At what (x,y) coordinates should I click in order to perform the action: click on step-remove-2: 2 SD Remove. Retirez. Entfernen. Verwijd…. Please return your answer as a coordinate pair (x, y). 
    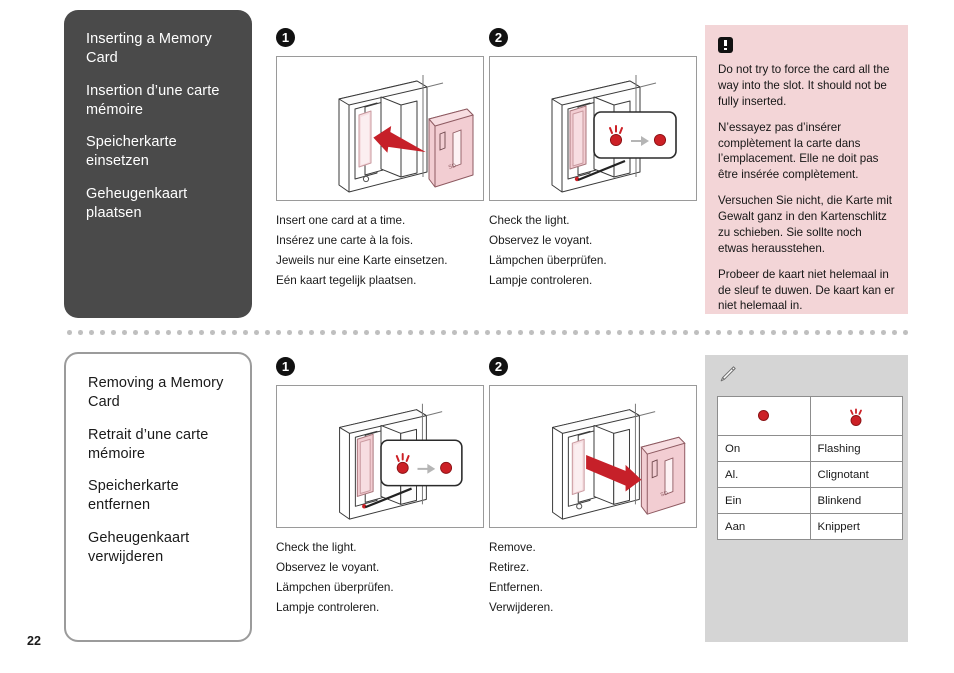
    Looking at the image, I should click on (593, 488).